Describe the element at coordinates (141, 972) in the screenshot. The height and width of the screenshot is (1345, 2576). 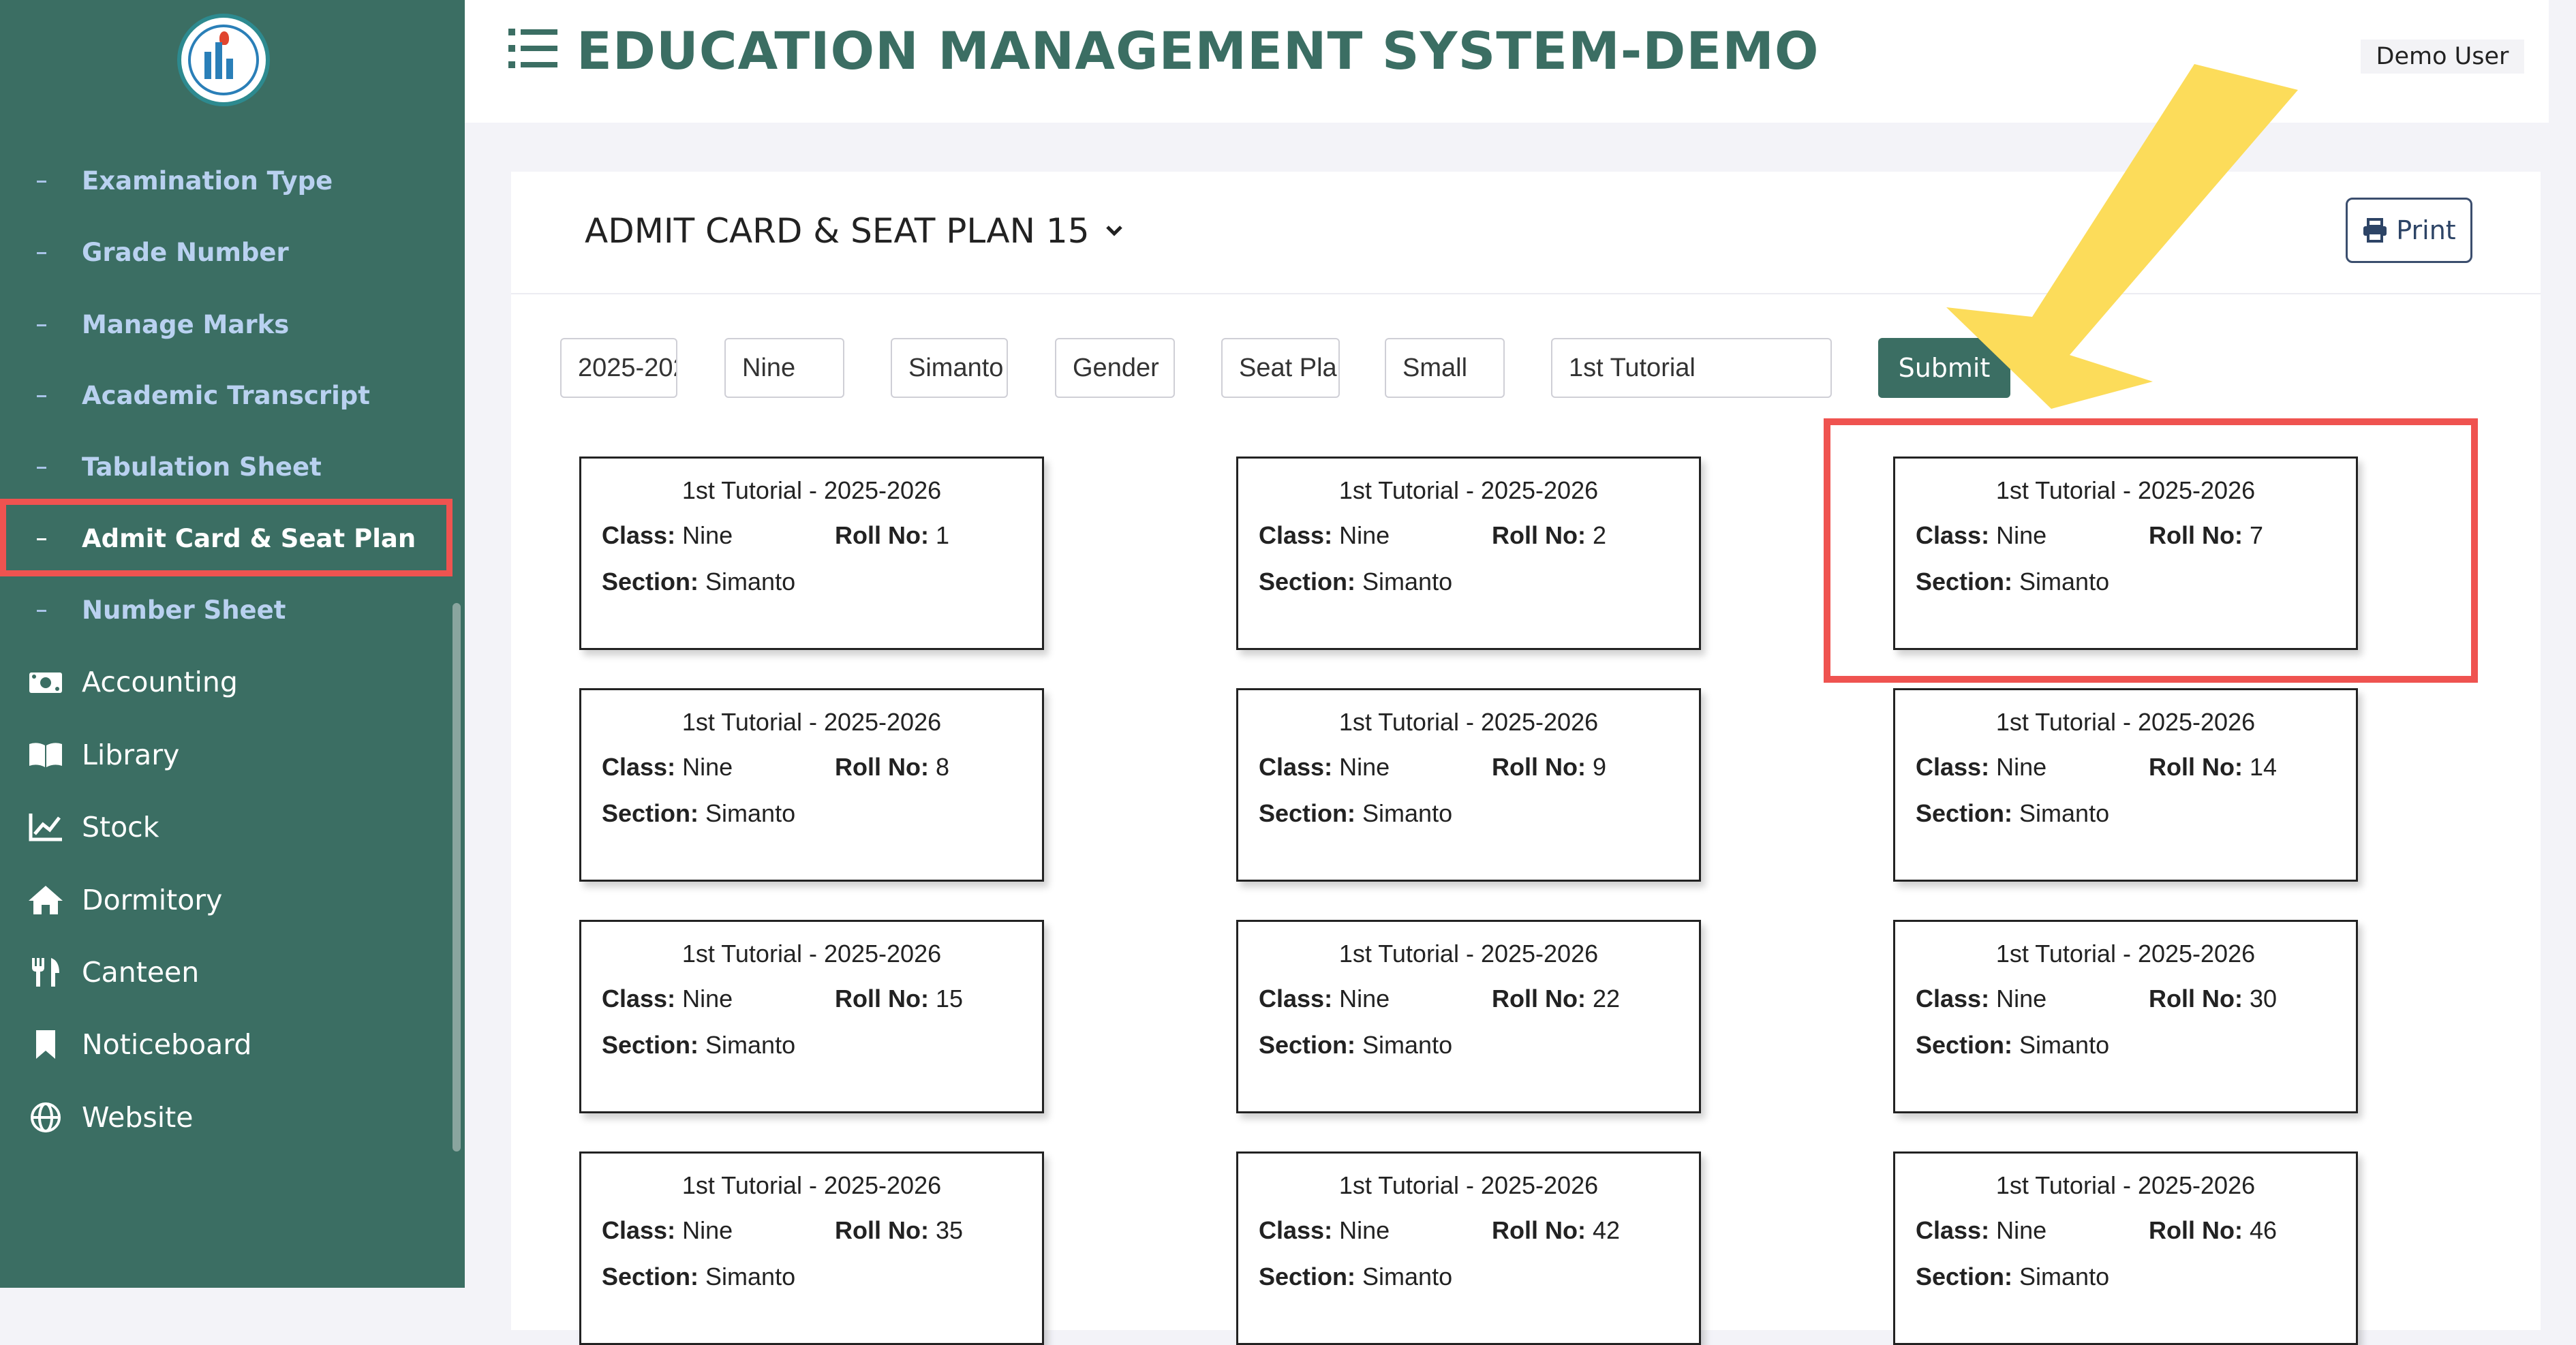
I see `sidebar-item-label: Canteen` at that location.